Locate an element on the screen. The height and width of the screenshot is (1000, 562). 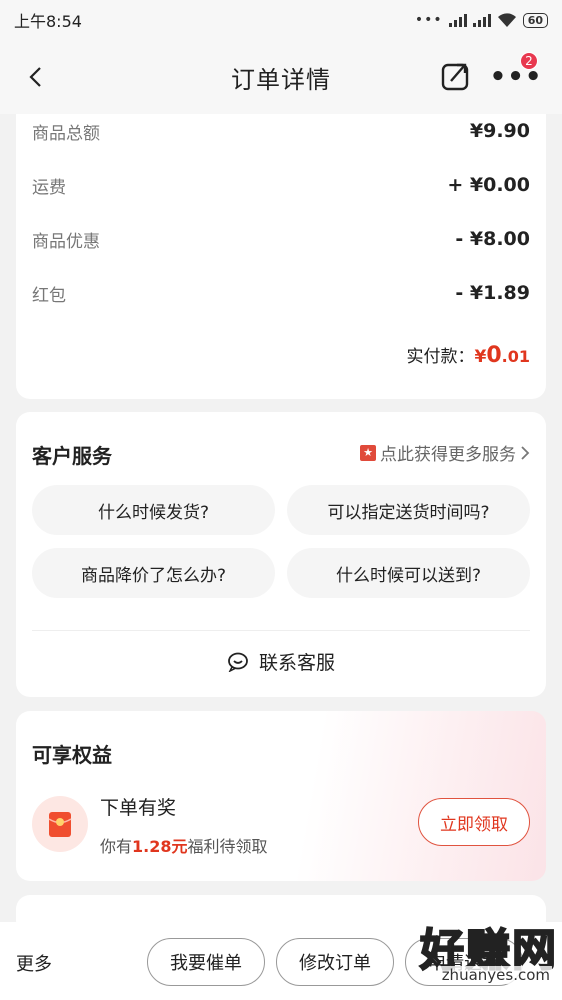
watermark: 好赚网 zhuanyes.com is located at coordinates (483, 956).